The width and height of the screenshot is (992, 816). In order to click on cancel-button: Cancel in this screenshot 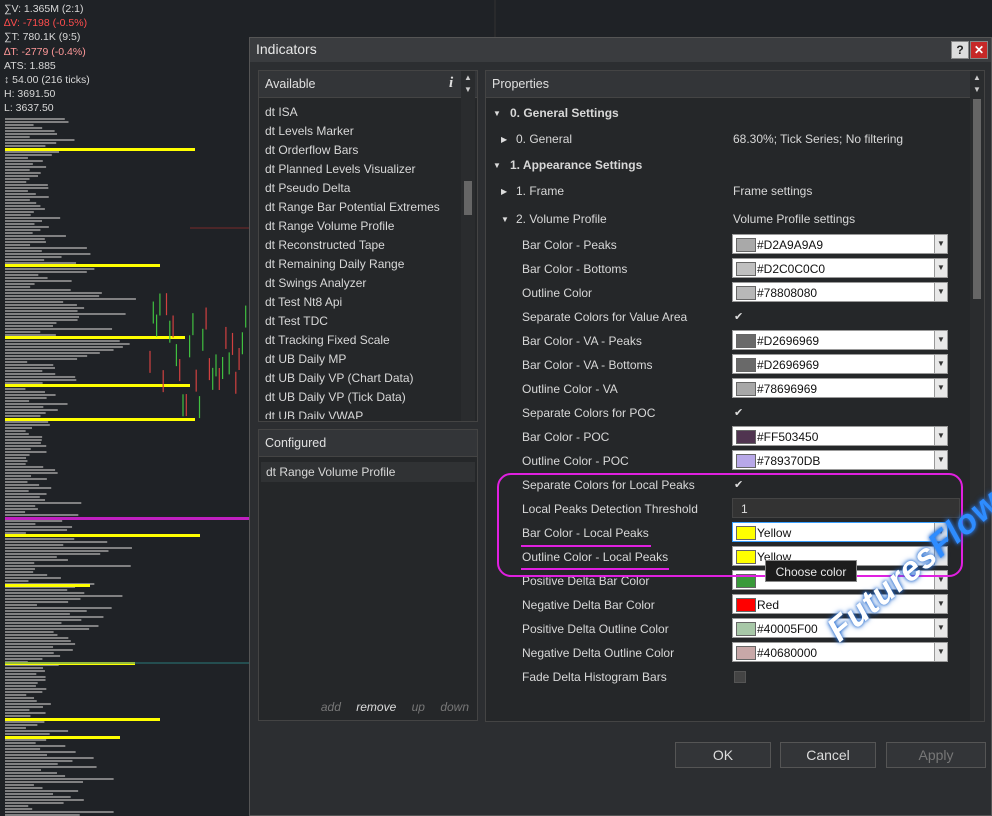, I will do `click(828, 755)`.